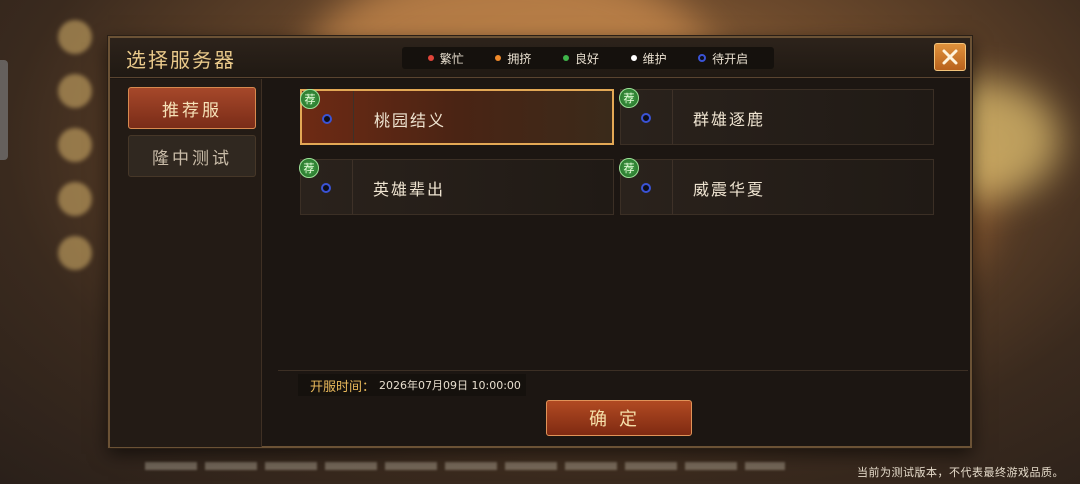 This screenshot has width=1080, height=484. I want to click on dialog-title: 选择服务器, so click(181, 60).